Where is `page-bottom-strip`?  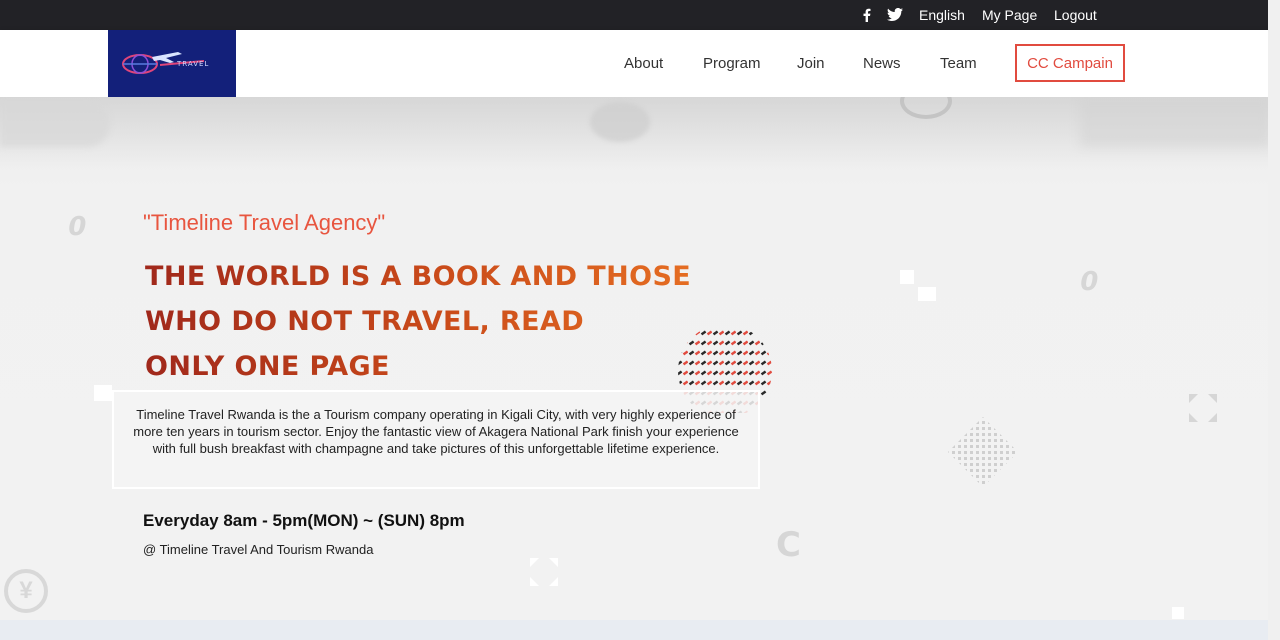
page-bottom-strip is located at coordinates (634, 630).